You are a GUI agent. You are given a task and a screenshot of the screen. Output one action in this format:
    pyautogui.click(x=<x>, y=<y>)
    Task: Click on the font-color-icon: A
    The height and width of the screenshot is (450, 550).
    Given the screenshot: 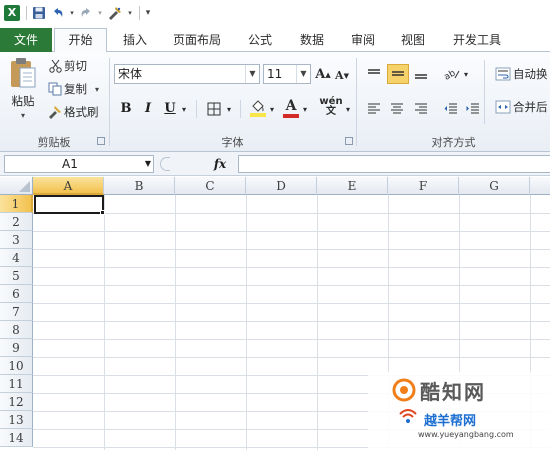 What is the action you would take?
    pyautogui.click(x=291, y=108)
    